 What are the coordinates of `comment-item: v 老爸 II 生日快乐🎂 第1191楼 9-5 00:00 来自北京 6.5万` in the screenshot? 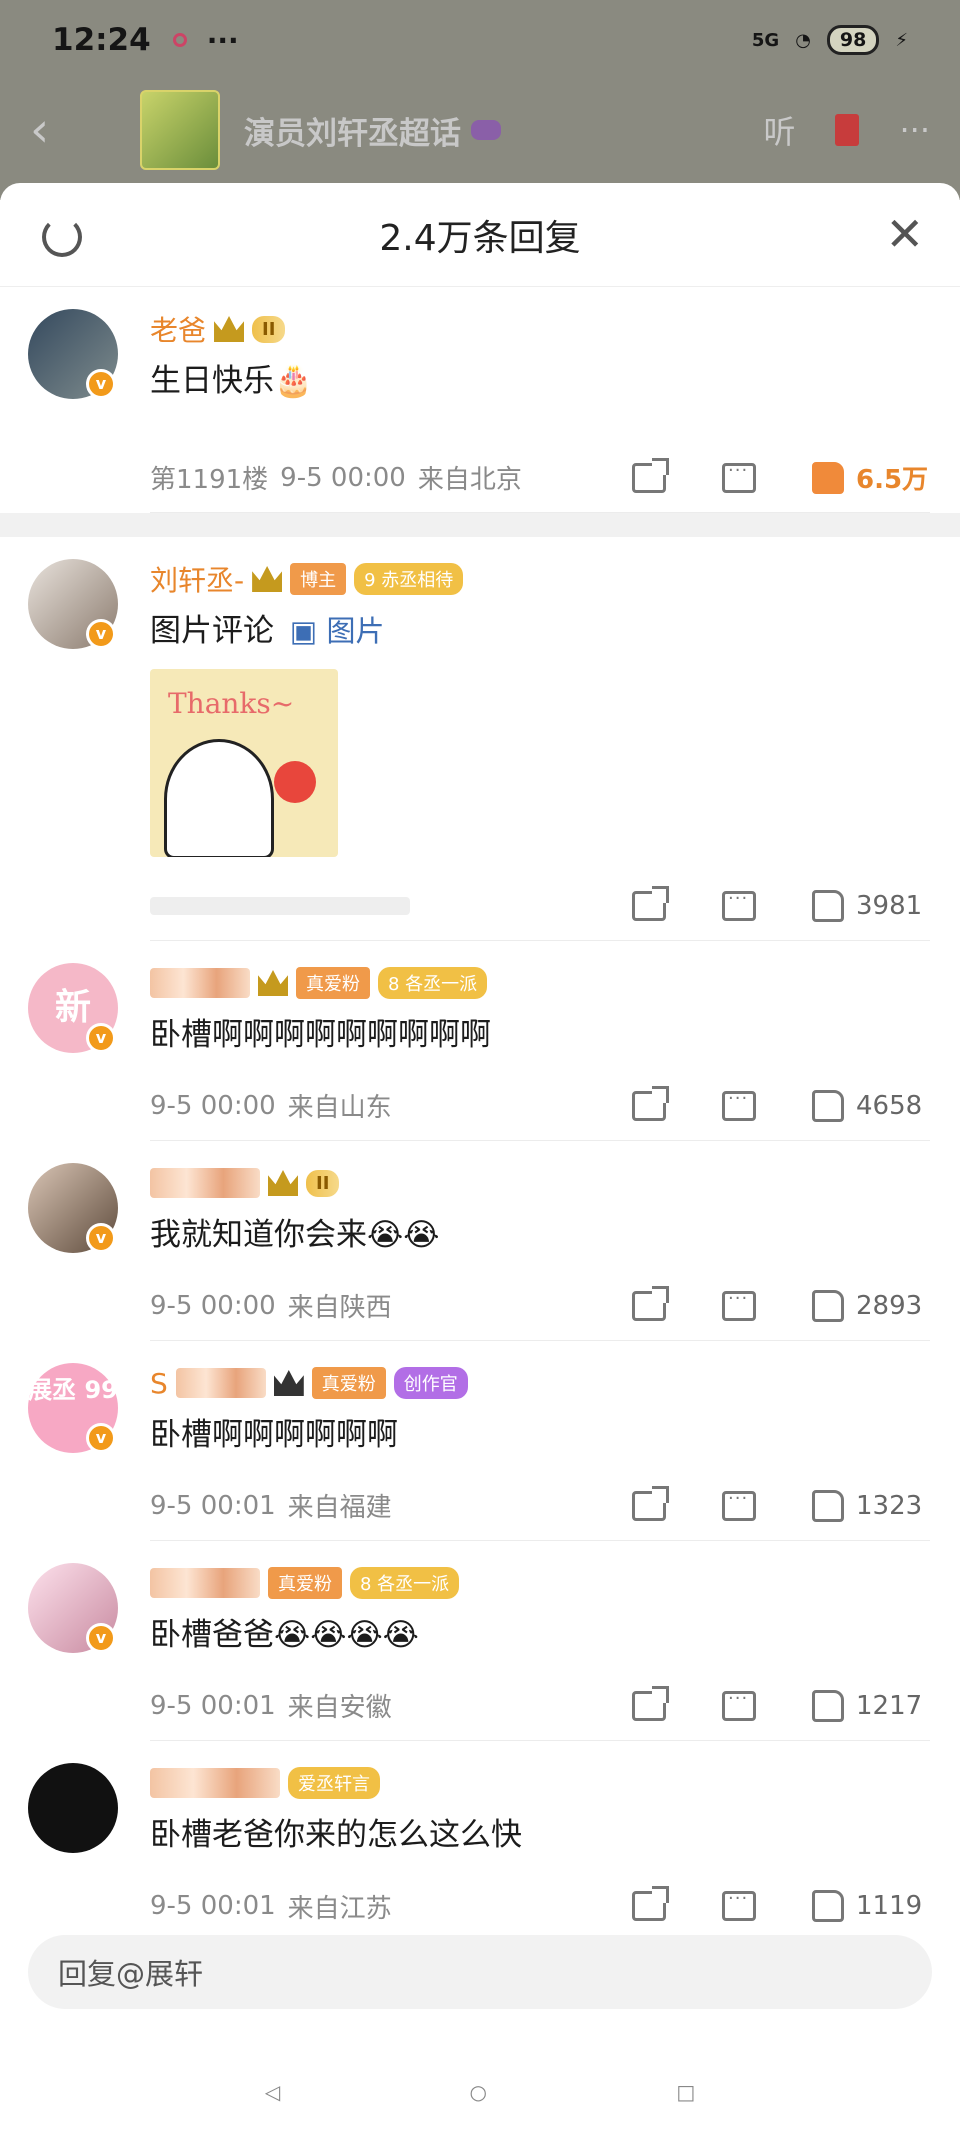 It's located at (480, 400).